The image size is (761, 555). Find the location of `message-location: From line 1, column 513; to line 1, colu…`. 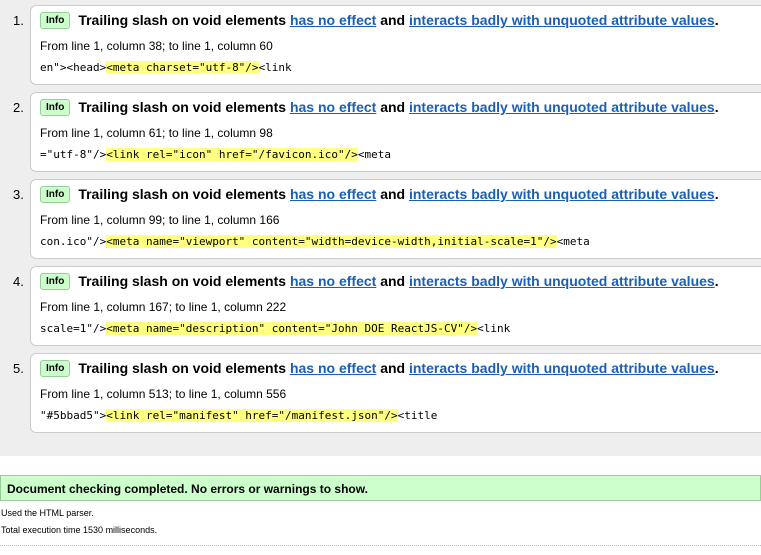

message-location: From line 1, column 513; to line 1, colu… is located at coordinates (163, 394).